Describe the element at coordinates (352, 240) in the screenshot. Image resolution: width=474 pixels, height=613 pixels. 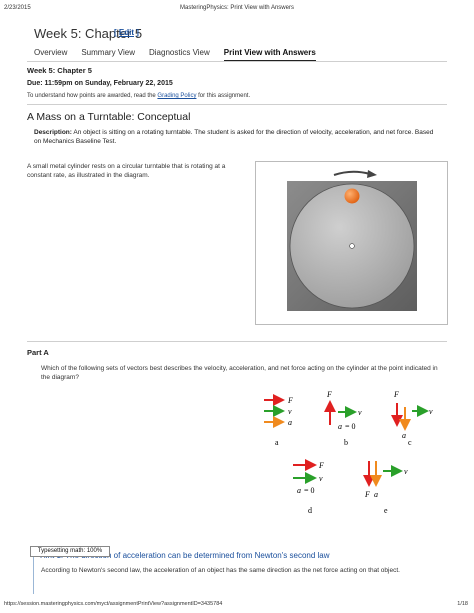
I see `turntable-diagram` at that location.